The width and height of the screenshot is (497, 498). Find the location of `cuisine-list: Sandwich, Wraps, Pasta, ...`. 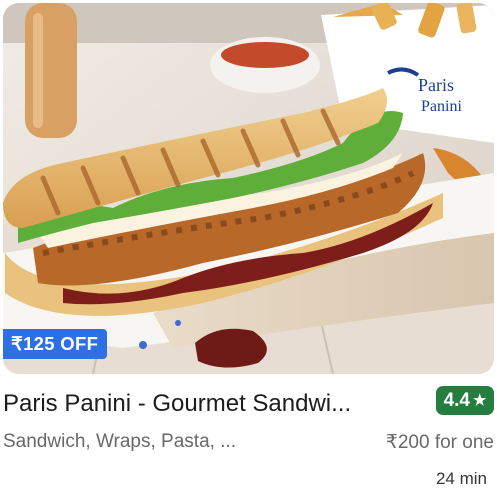

cuisine-list: Sandwich, Wraps, Pasta, ... is located at coordinates (120, 441).